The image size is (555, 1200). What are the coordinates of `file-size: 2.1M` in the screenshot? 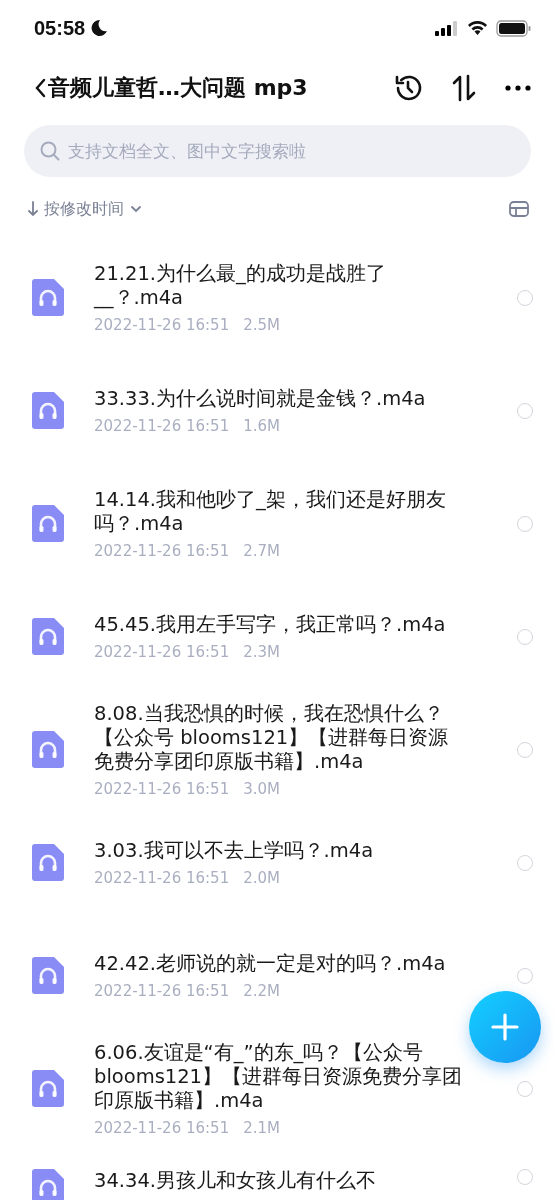 It's located at (261, 1127).